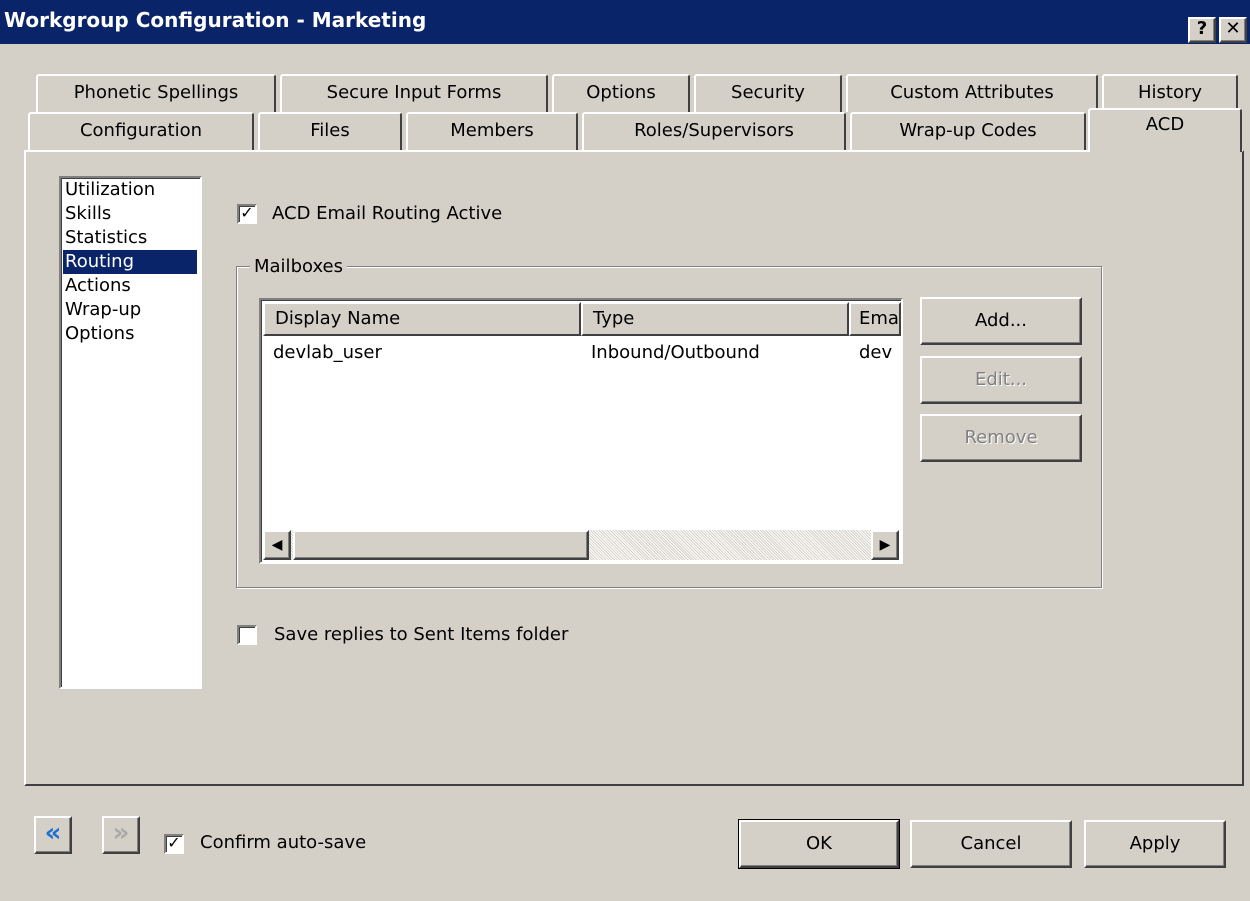  I want to click on list-item-routing: Routing, so click(130, 262).